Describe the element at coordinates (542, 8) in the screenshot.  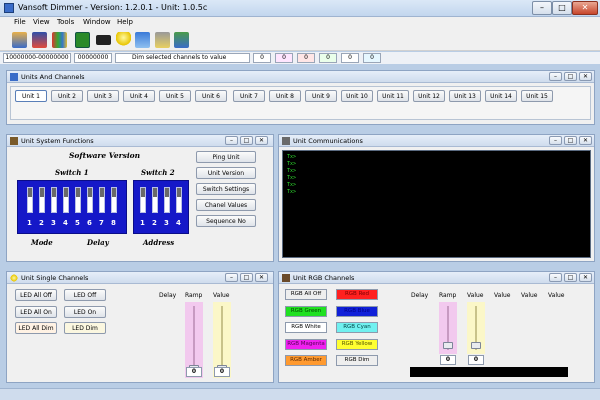
I see `minimize-button: –` at that location.